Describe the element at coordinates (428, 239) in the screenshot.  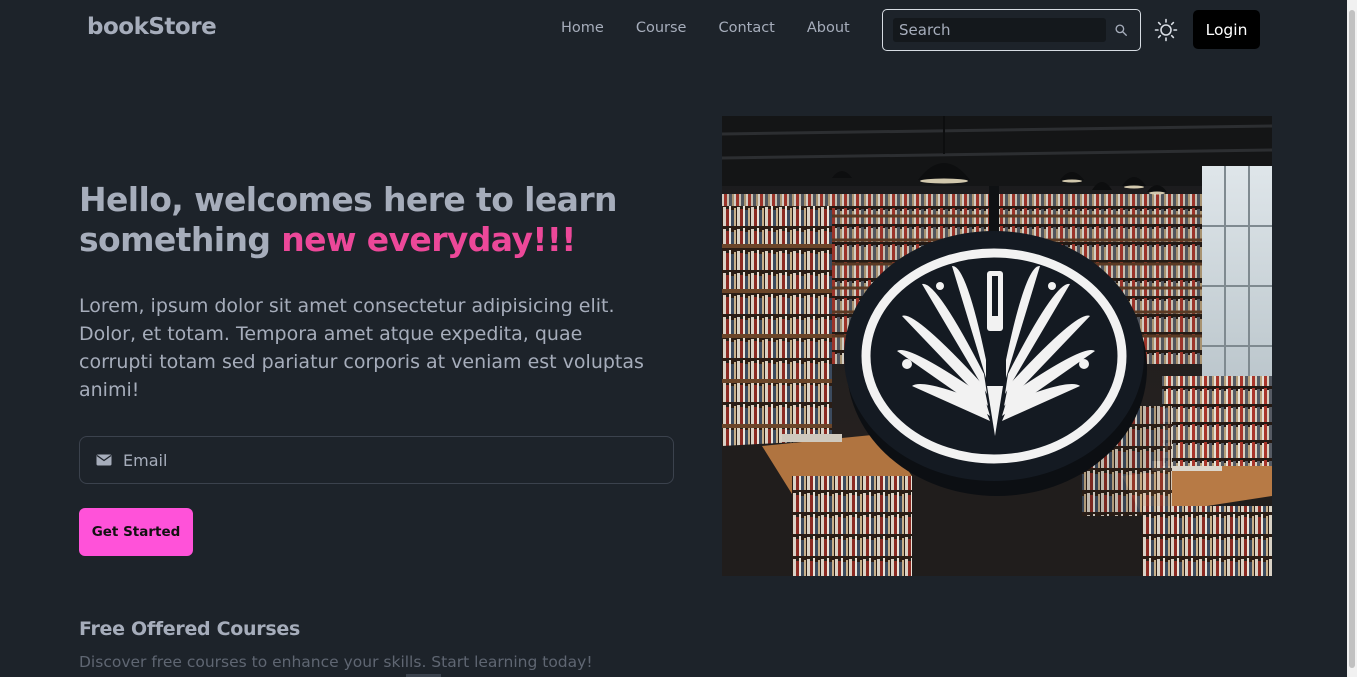
I see `hero-heading-accent: new everyday!!!` at that location.